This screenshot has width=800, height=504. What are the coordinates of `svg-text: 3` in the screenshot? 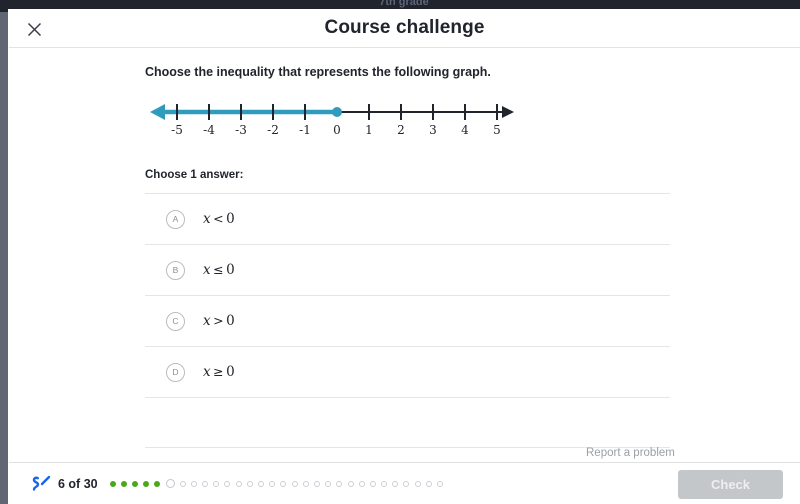 It's located at (433, 130).